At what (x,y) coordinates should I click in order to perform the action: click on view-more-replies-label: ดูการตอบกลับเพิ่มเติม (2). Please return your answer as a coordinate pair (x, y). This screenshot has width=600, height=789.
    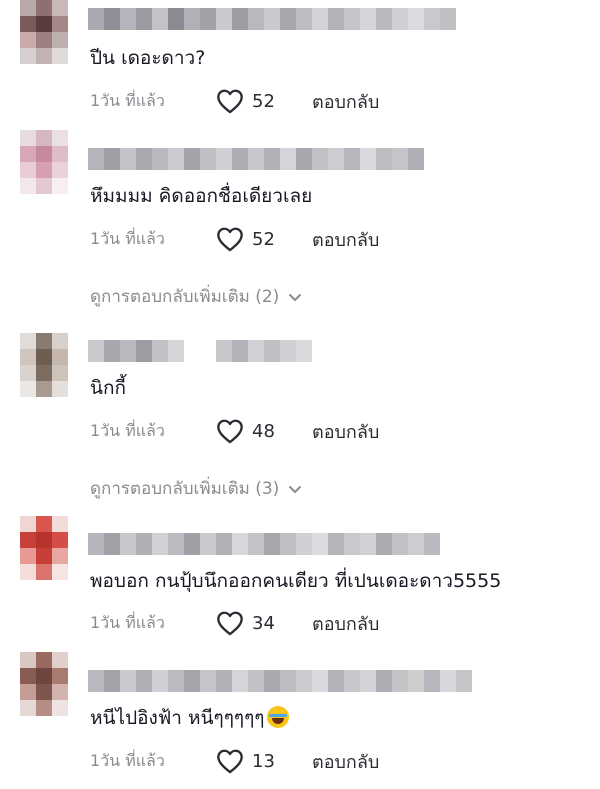
    Looking at the image, I should click on (185, 297).